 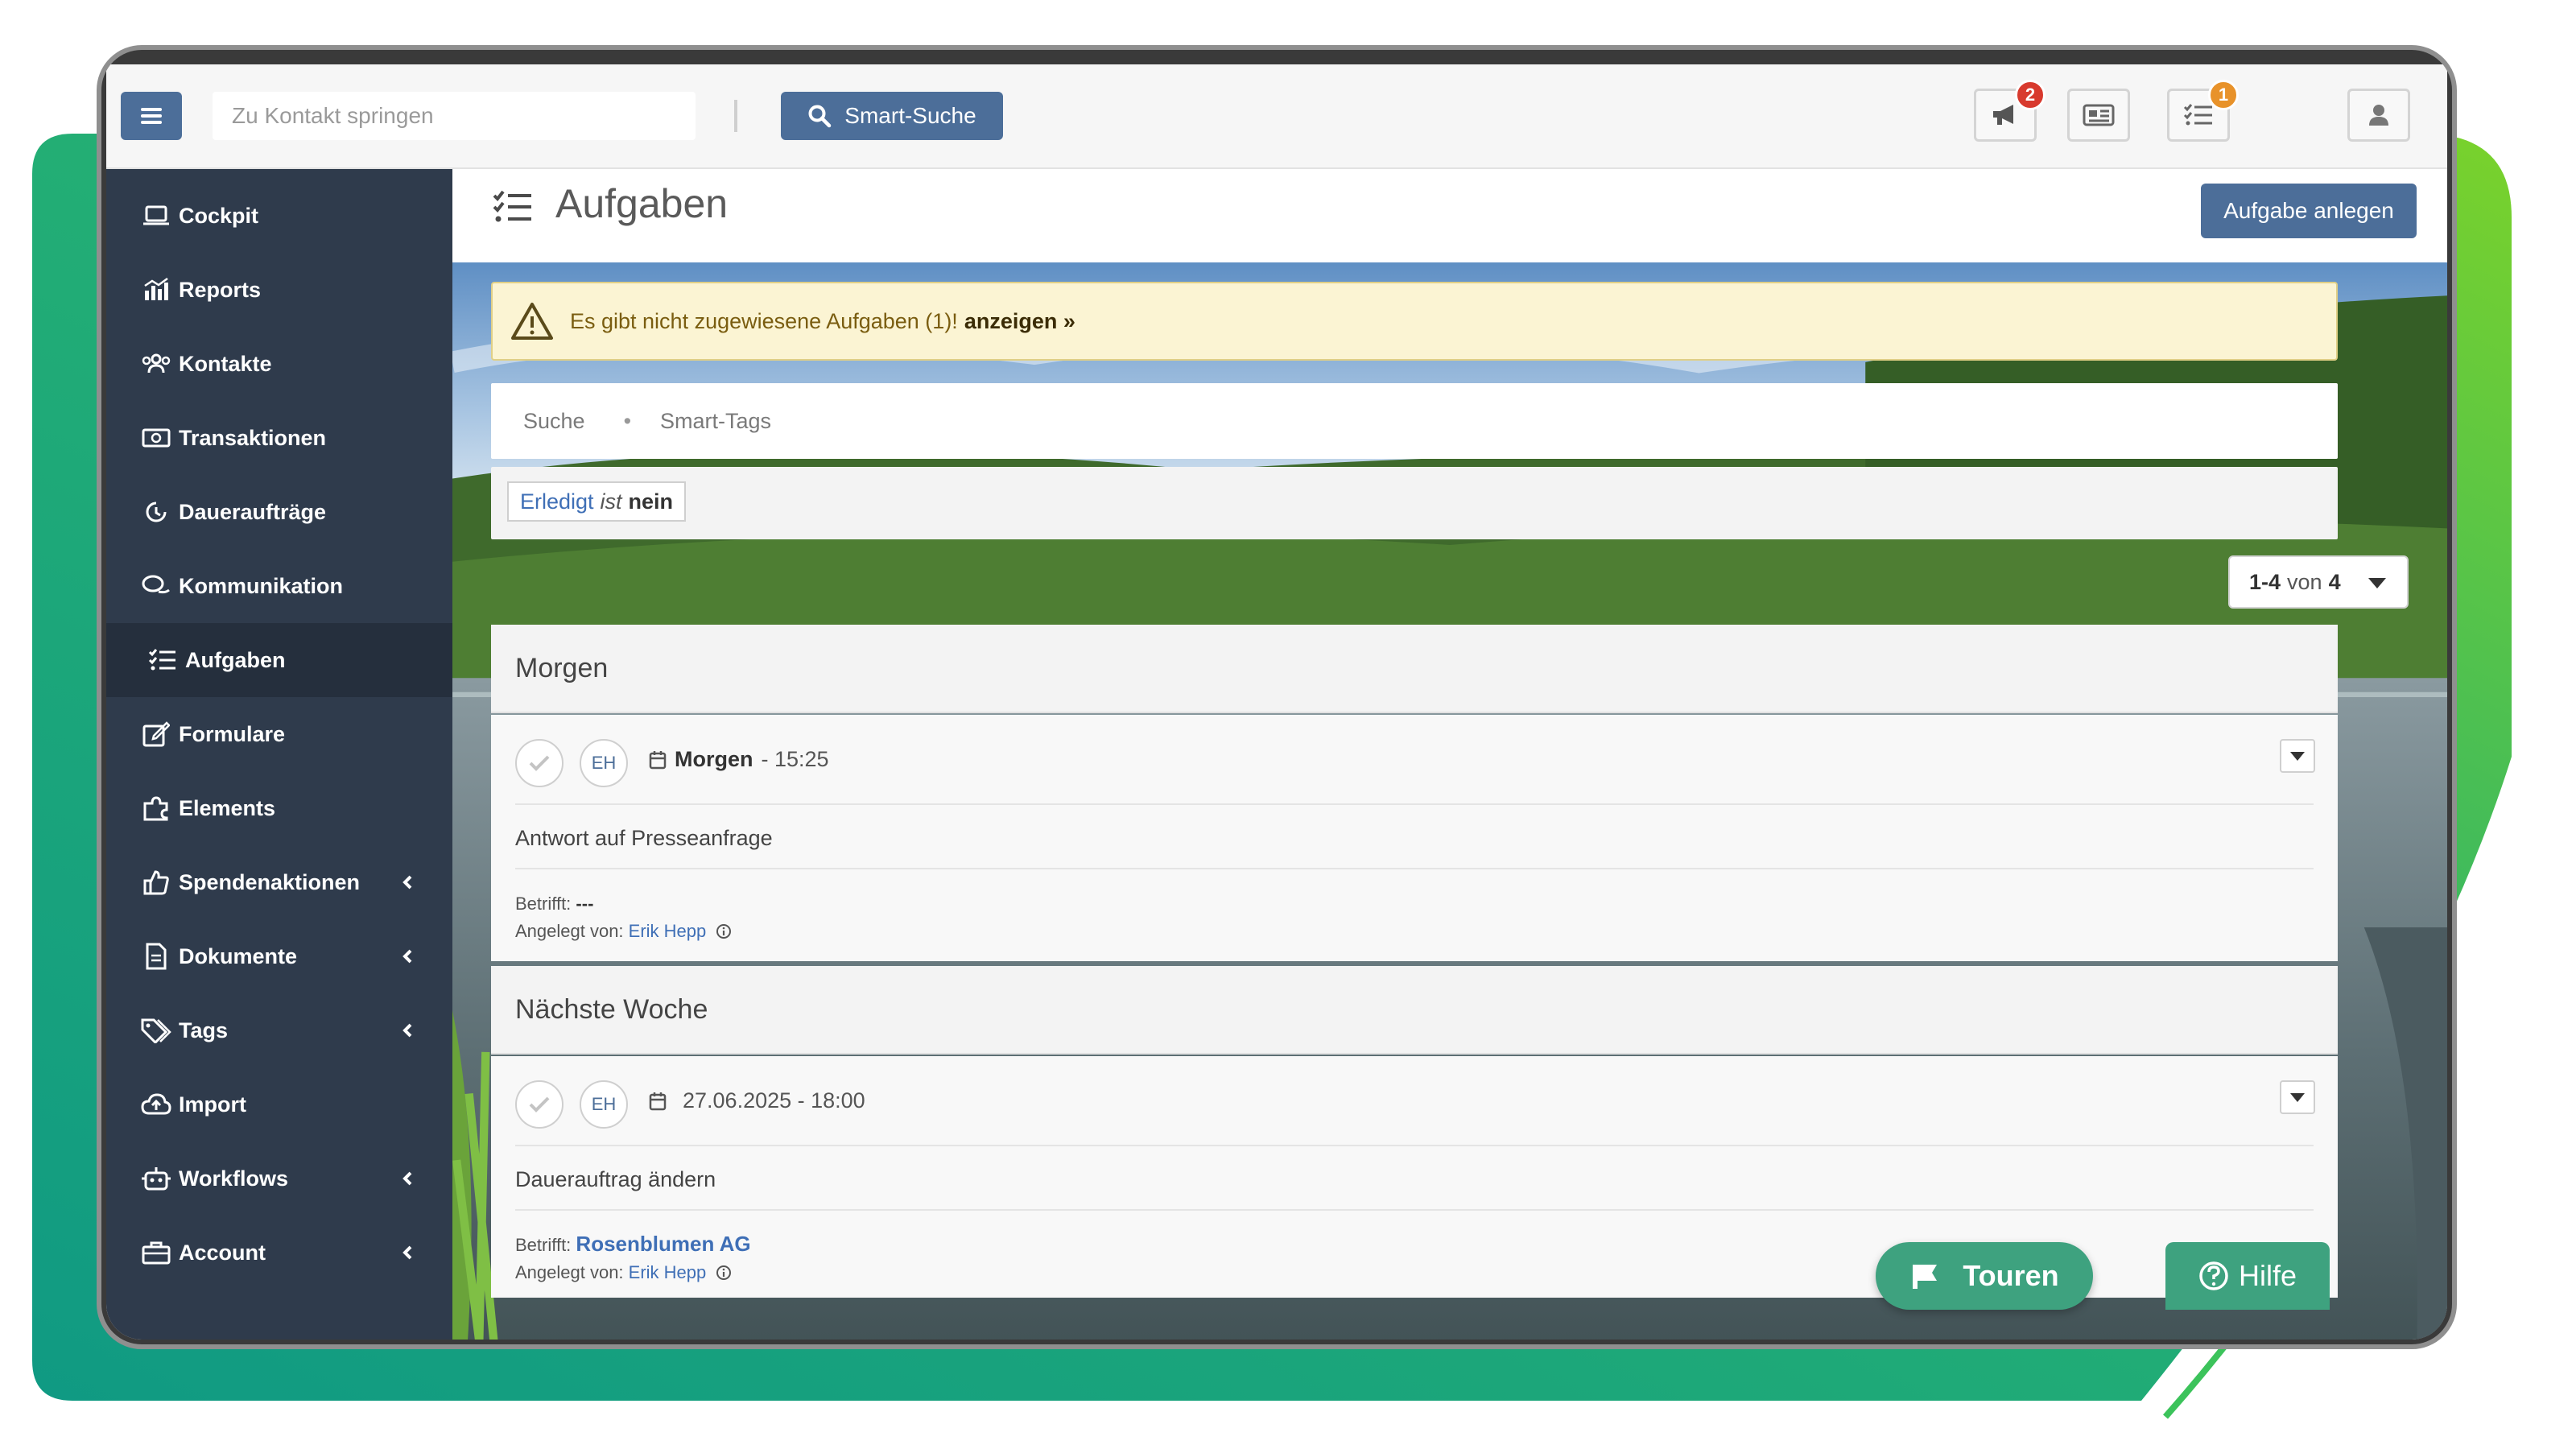 I want to click on filter-key: Erledigt, so click(x=557, y=501).